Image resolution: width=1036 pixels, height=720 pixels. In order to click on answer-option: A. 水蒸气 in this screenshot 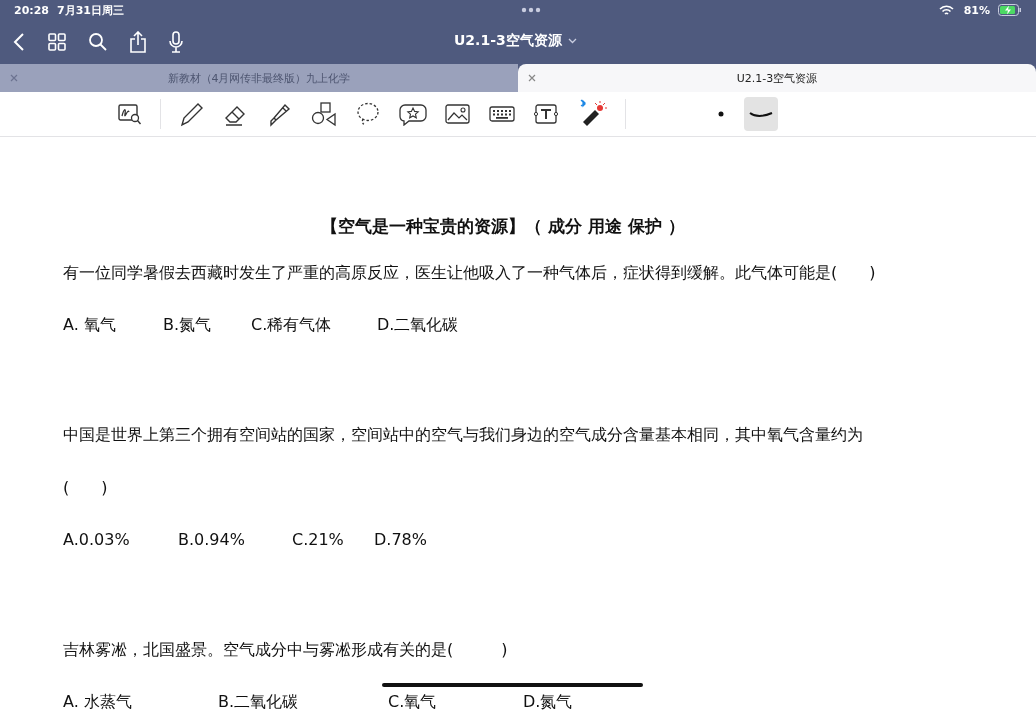, I will do `click(140, 701)`.